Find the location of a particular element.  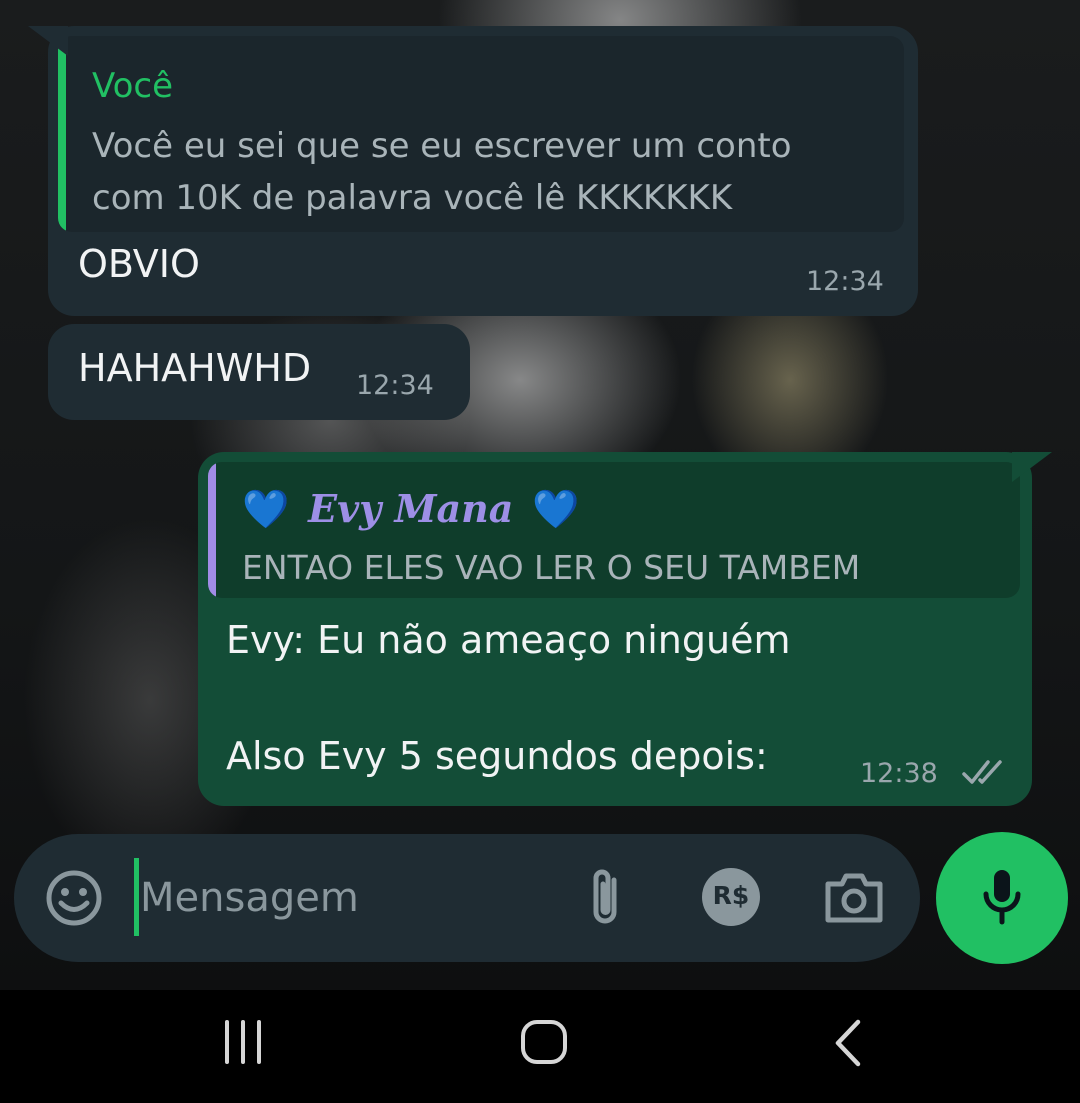

payment-button: R$ is located at coordinates (731, 897).